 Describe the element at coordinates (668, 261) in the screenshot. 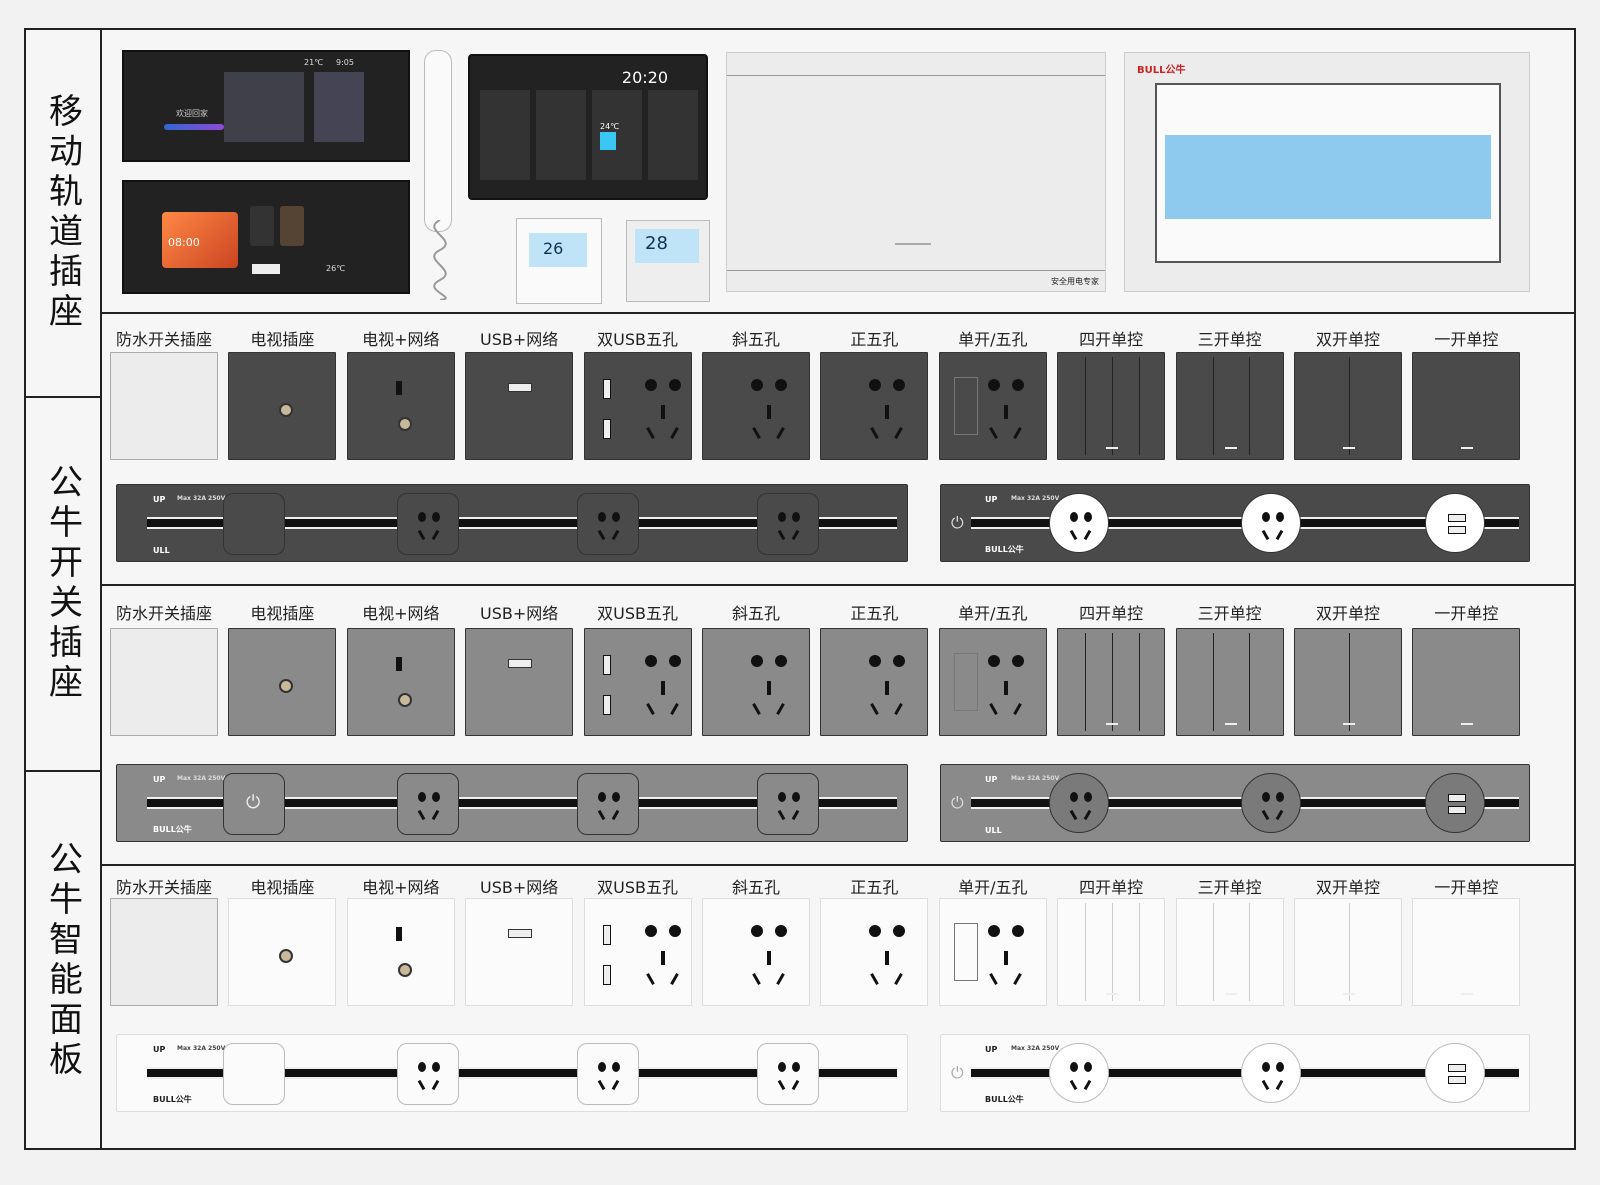

I see `thermostat-2: 28` at that location.